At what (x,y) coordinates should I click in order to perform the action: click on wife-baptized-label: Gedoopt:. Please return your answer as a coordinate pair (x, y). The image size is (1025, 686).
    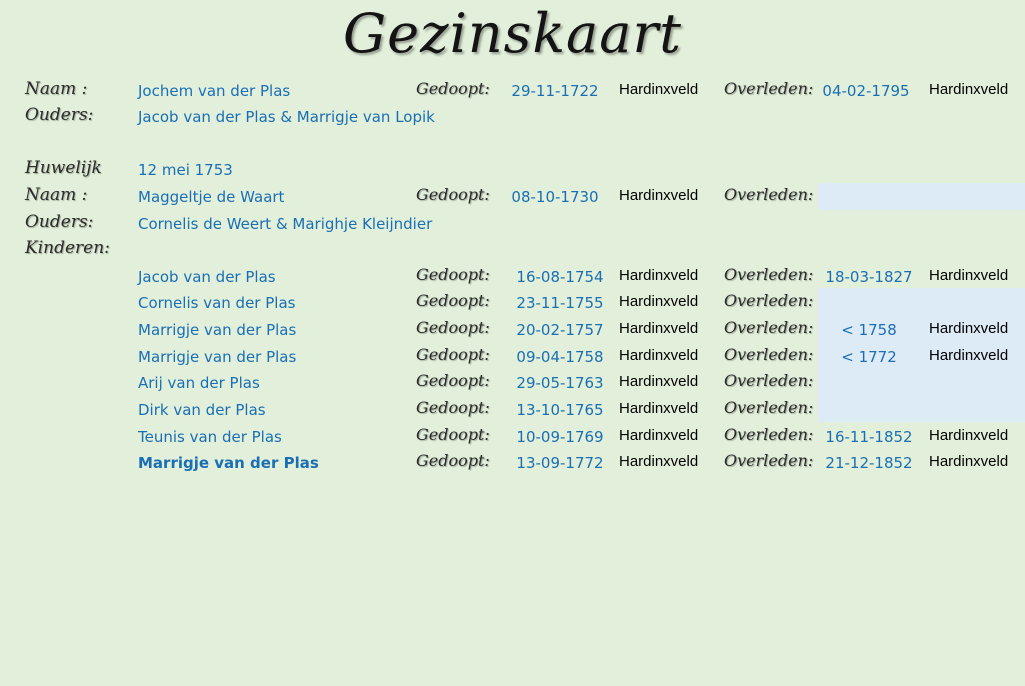
    Looking at the image, I should click on (453, 194).